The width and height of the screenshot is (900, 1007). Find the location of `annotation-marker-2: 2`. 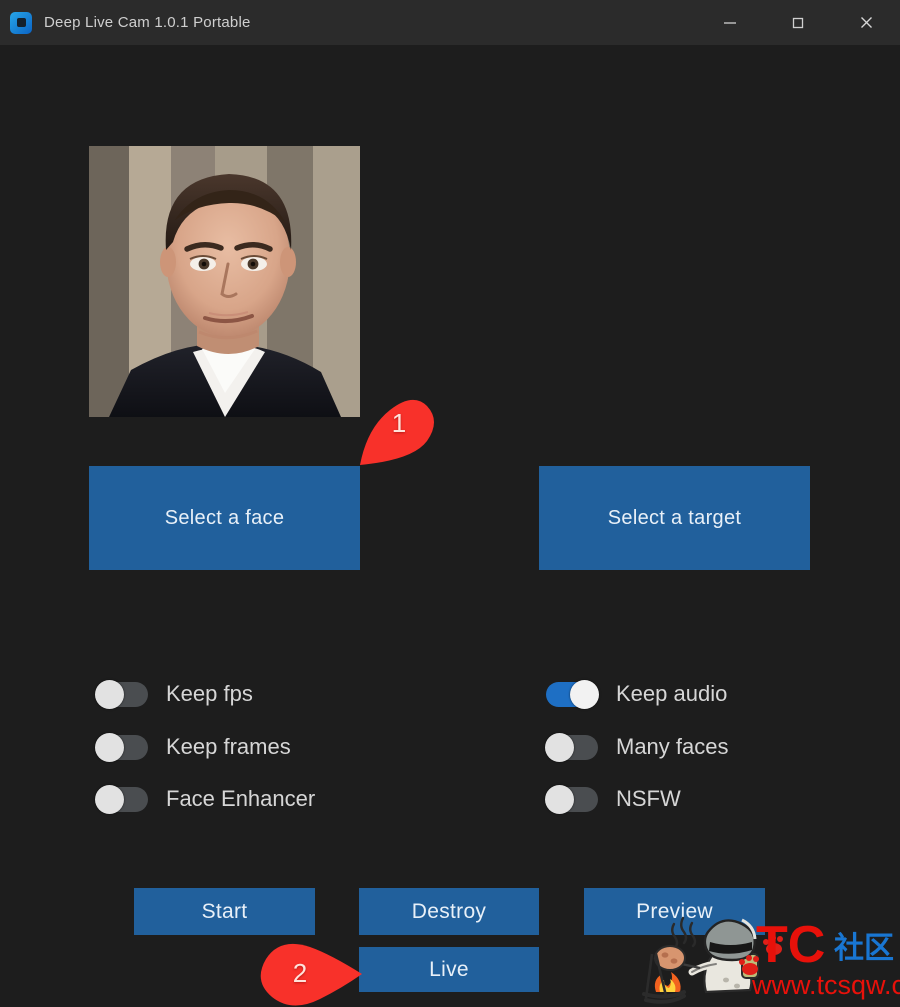

annotation-marker-2: 2 is located at coordinates (311, 974).